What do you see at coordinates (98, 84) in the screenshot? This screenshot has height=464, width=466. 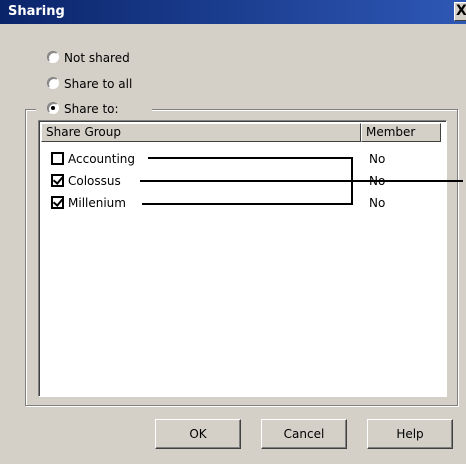 I see `radio-label-share-to-all: Share to all` at bounding box center [98, 84].